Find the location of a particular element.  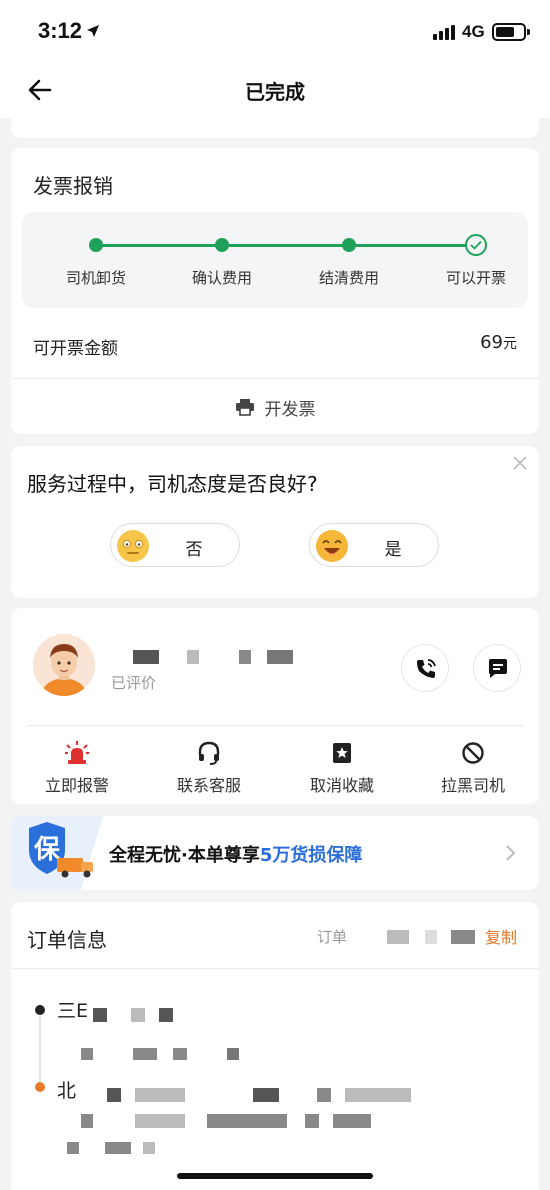

destination-dot is located at coordinates (40, 1087).